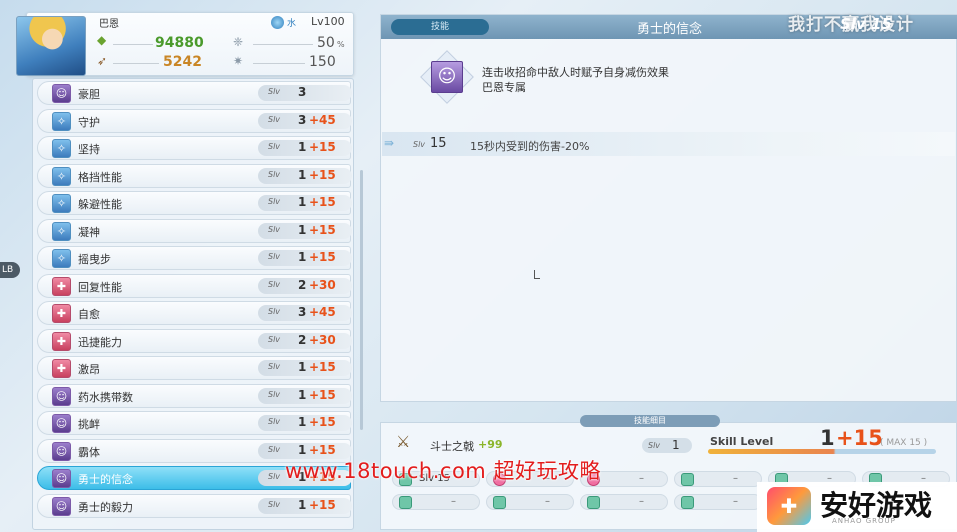  Describe the element at coordinates (194, 230) in the screenshot. I see `skill-row: ✧ 凝神 Slv 1 +15` at that location.